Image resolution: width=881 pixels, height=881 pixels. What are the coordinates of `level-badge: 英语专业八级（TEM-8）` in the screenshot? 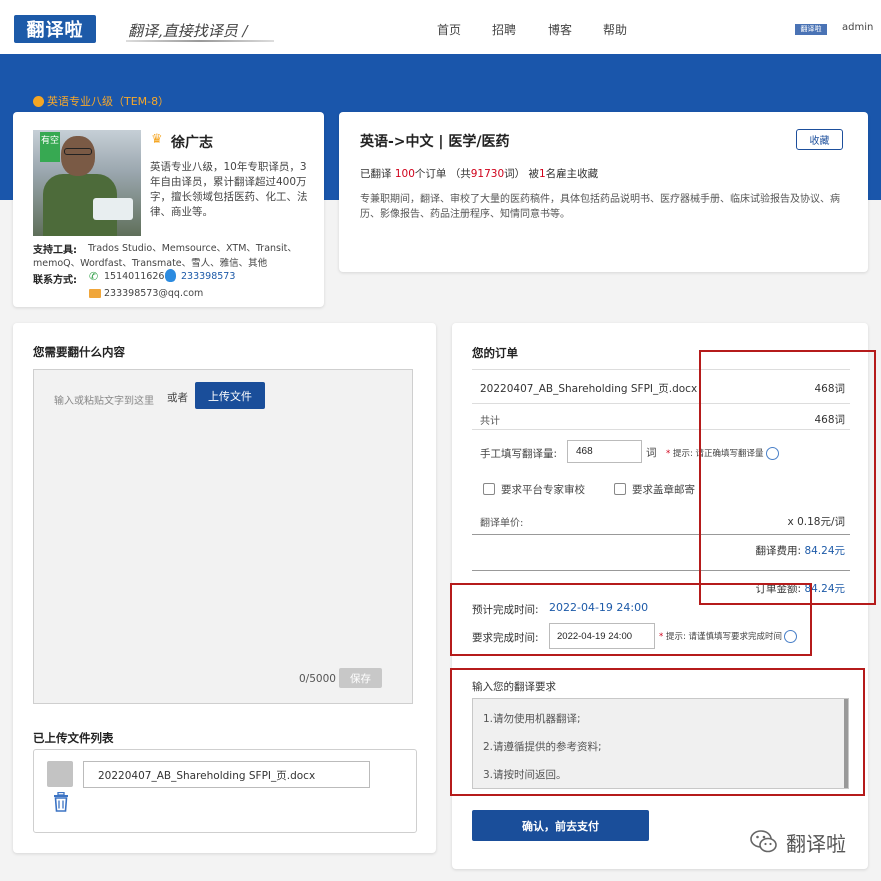 It's located at (101, 101).